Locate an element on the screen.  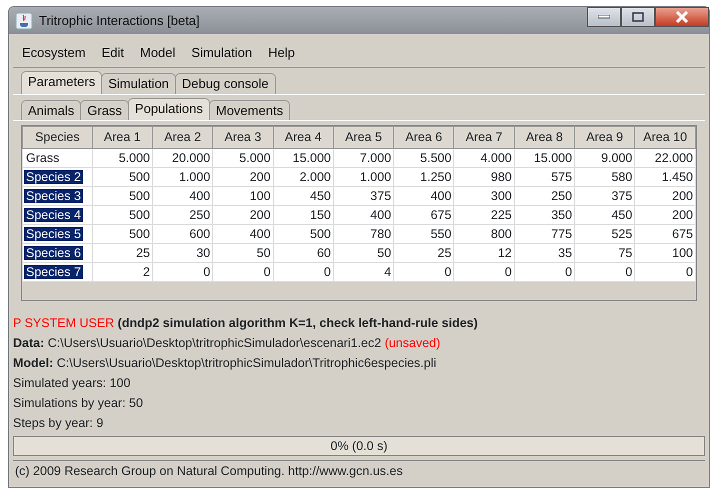
info-line: Data: C:\Users\Usuario\Desktop\tritrophicSimulador\escenari1.ec2 (unsaved) is located at coordinates (227, 343).